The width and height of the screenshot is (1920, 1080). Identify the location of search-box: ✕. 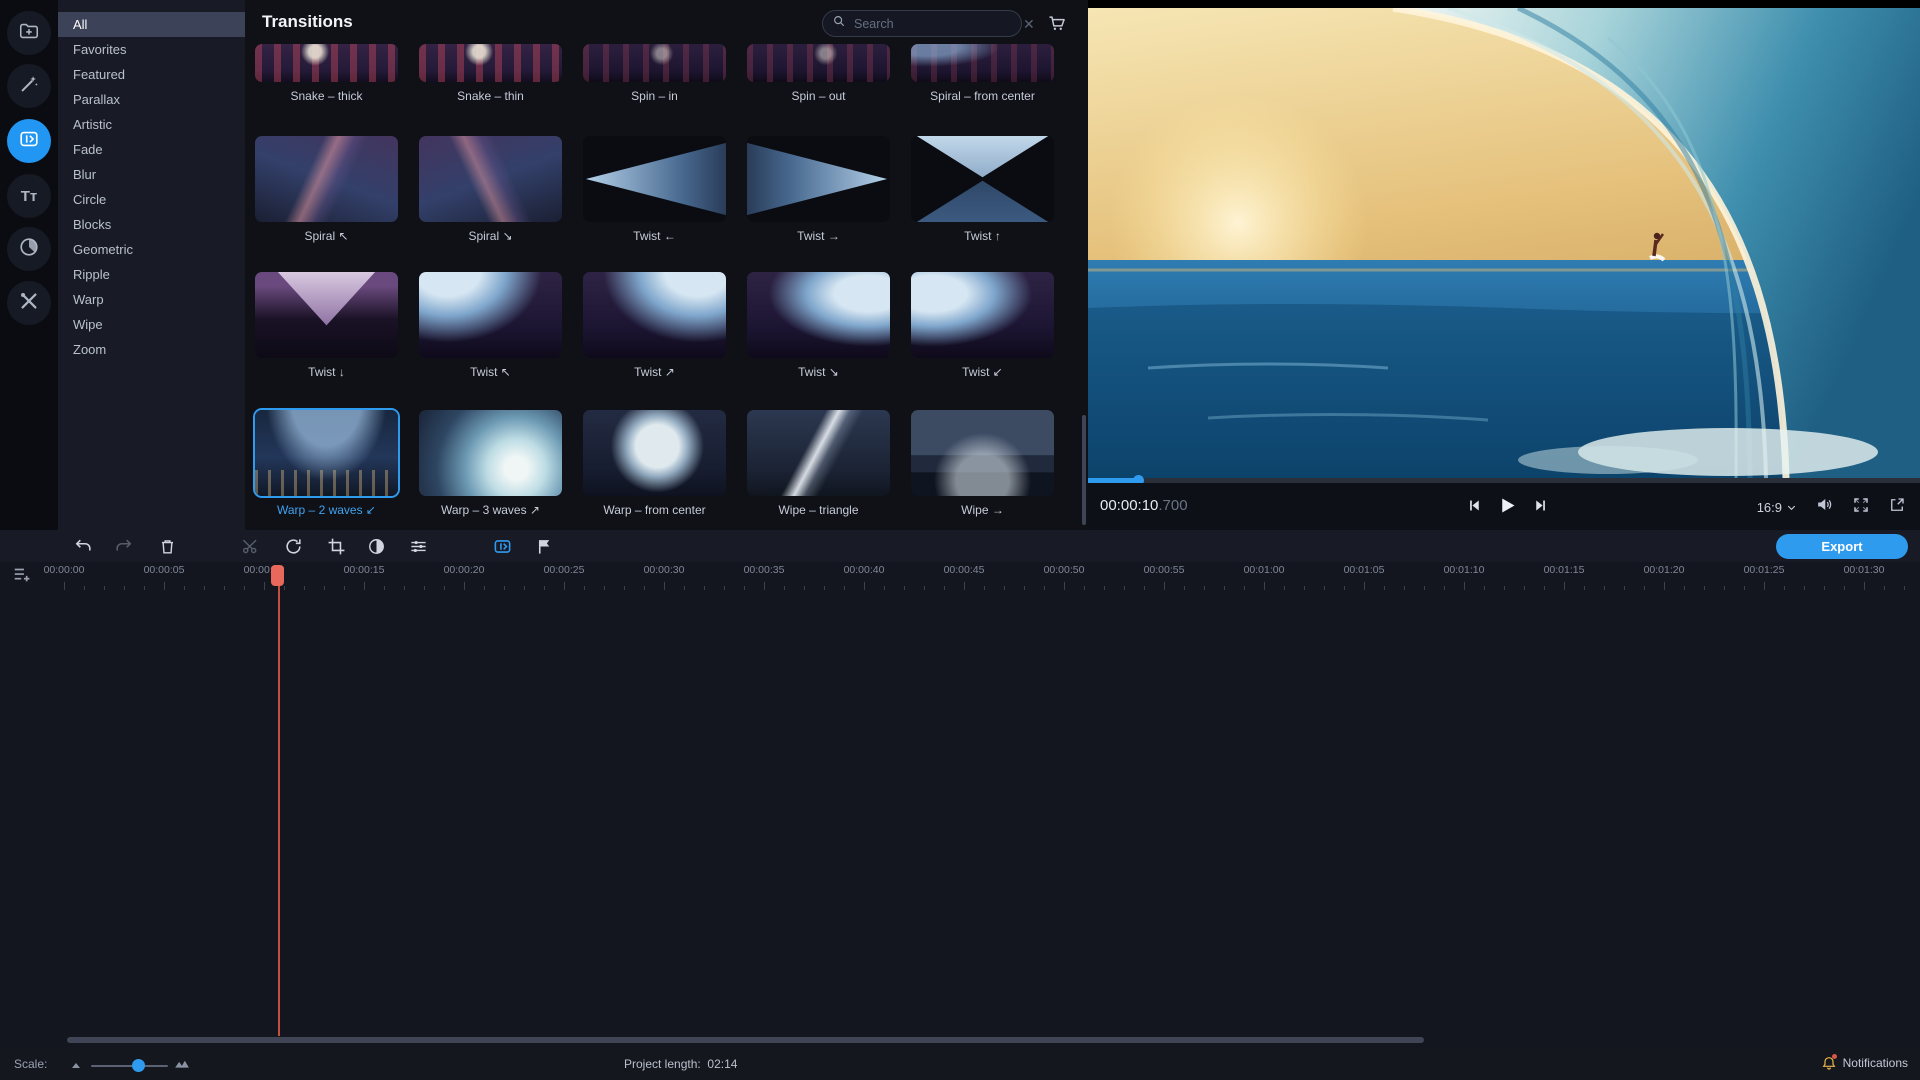
(928, 23).